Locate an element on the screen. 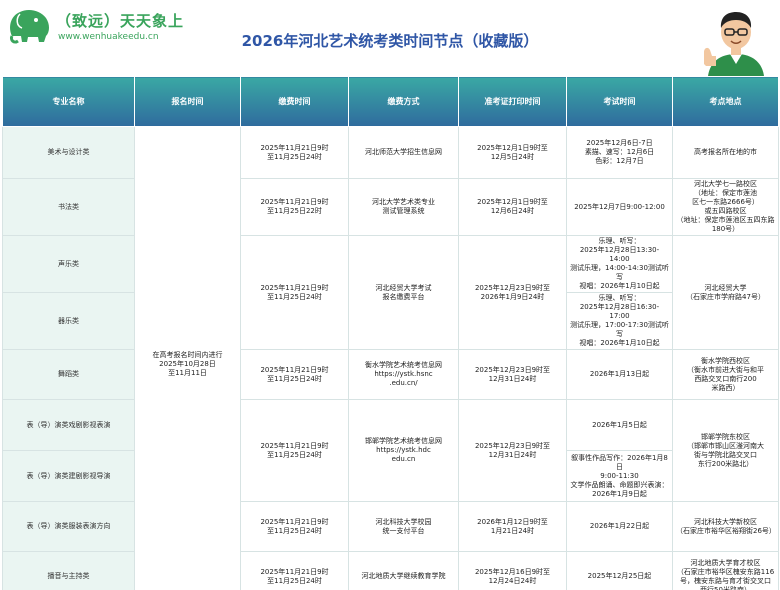 The image size is (780, 590). exam-time-cell: 2025年12月25日起 is located at coordinates (619, 570).